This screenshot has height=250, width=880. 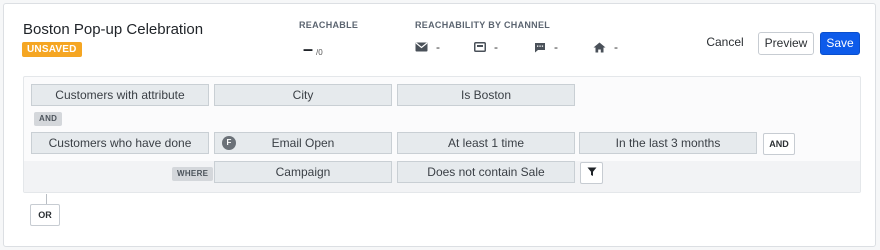 What do you see at coordinates (120, 143) in the screenshot?
I see `event-condition-type-select: Customers who have done` at bounding box center [120, 143].